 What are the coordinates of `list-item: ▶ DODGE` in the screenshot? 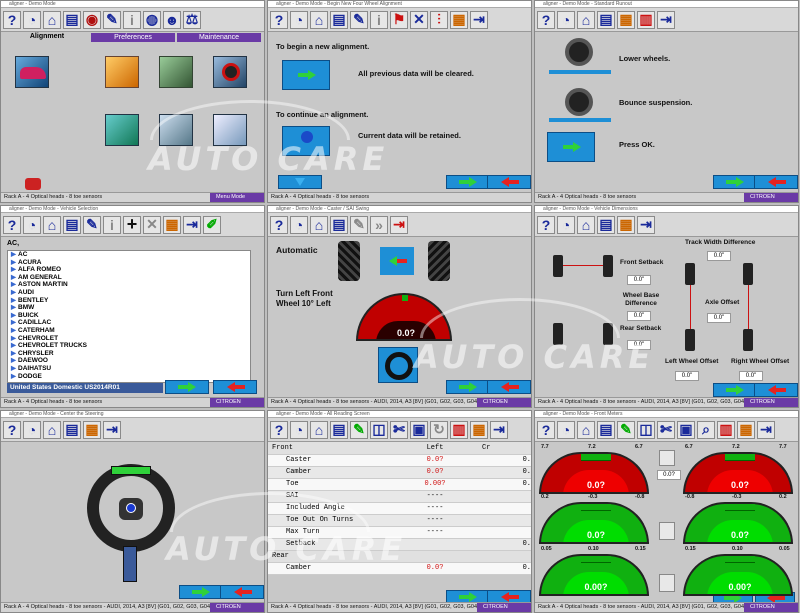 It's located at (129, 377).